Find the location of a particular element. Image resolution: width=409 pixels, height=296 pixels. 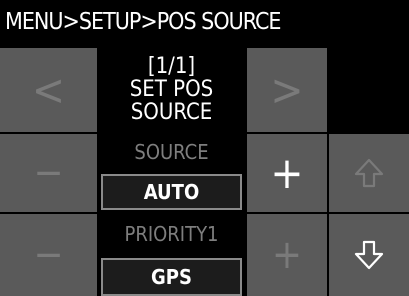

page-title-line1: SET POS is located at coordinates (171, 89).